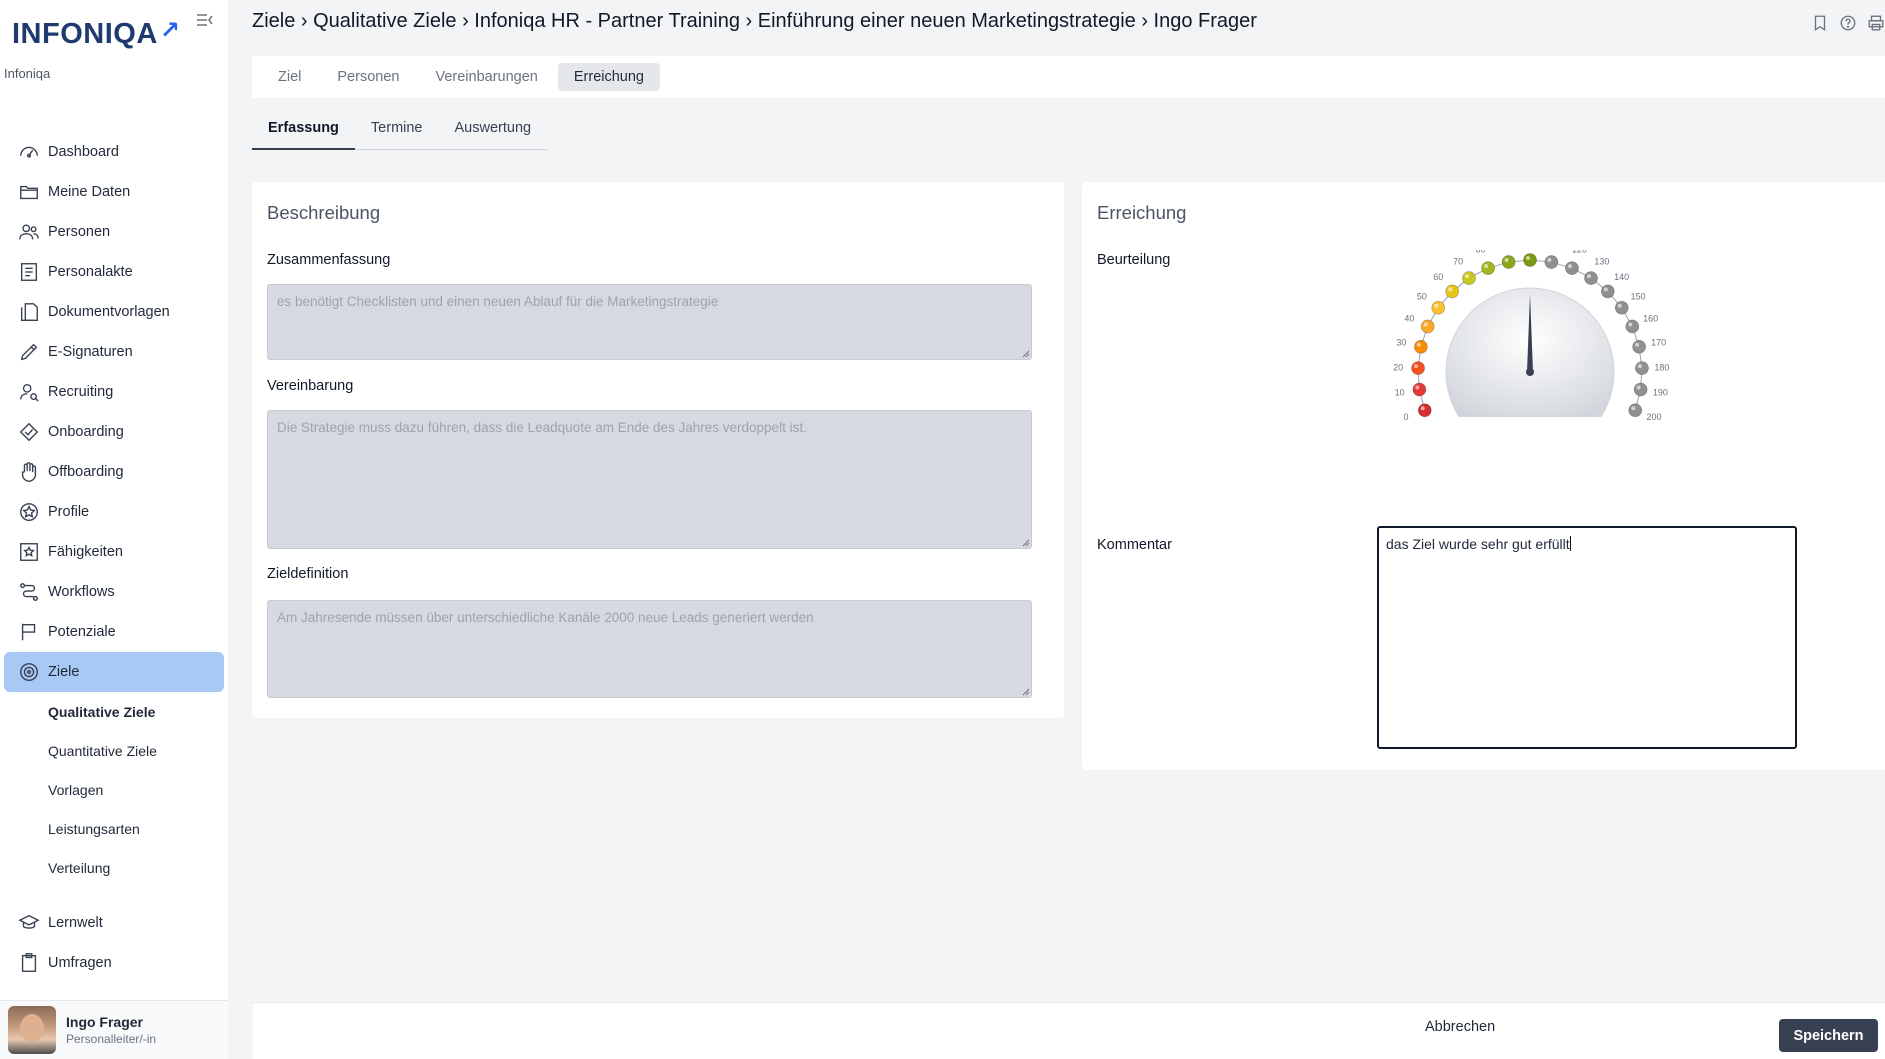  What do you see at coordinates (1142, 212) in the screenshot?
I see `card-title: Erreichung` at bounding box center [1142, 212].